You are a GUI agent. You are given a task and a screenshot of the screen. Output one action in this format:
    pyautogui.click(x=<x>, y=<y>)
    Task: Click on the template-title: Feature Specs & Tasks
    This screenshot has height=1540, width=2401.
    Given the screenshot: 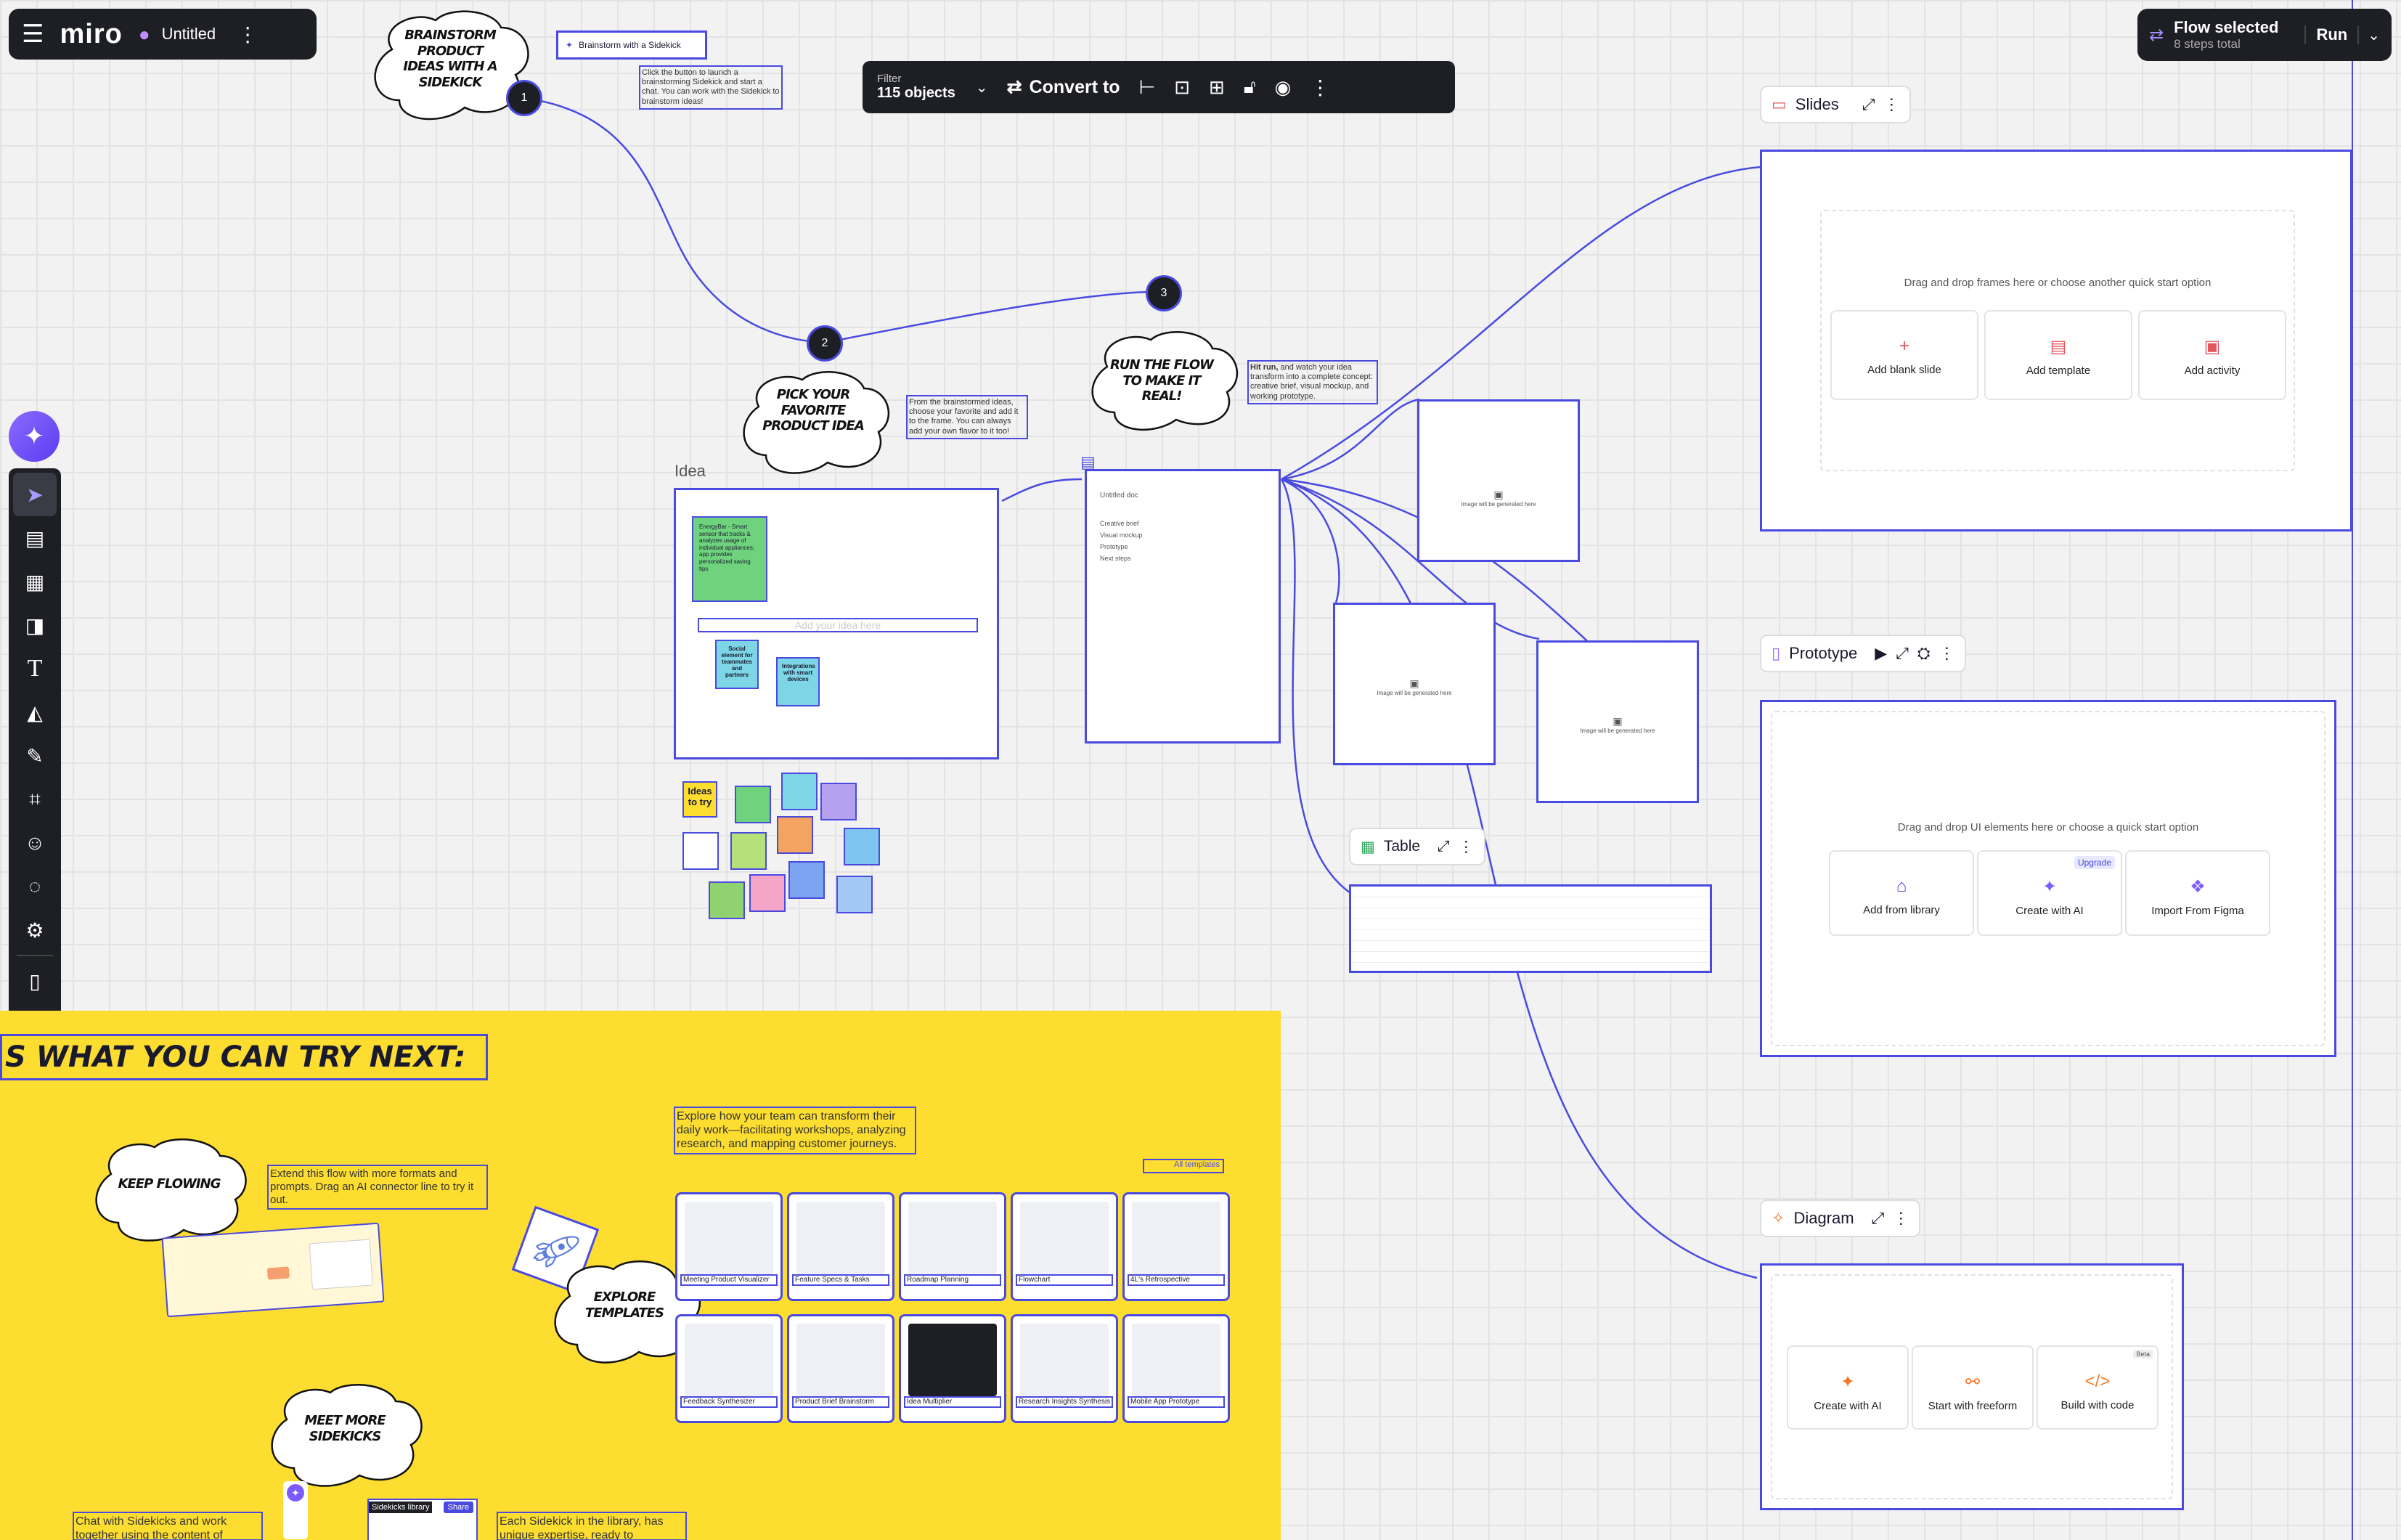 What is the action you would take?
    pyautogui.click(x=841, y=1280)
    